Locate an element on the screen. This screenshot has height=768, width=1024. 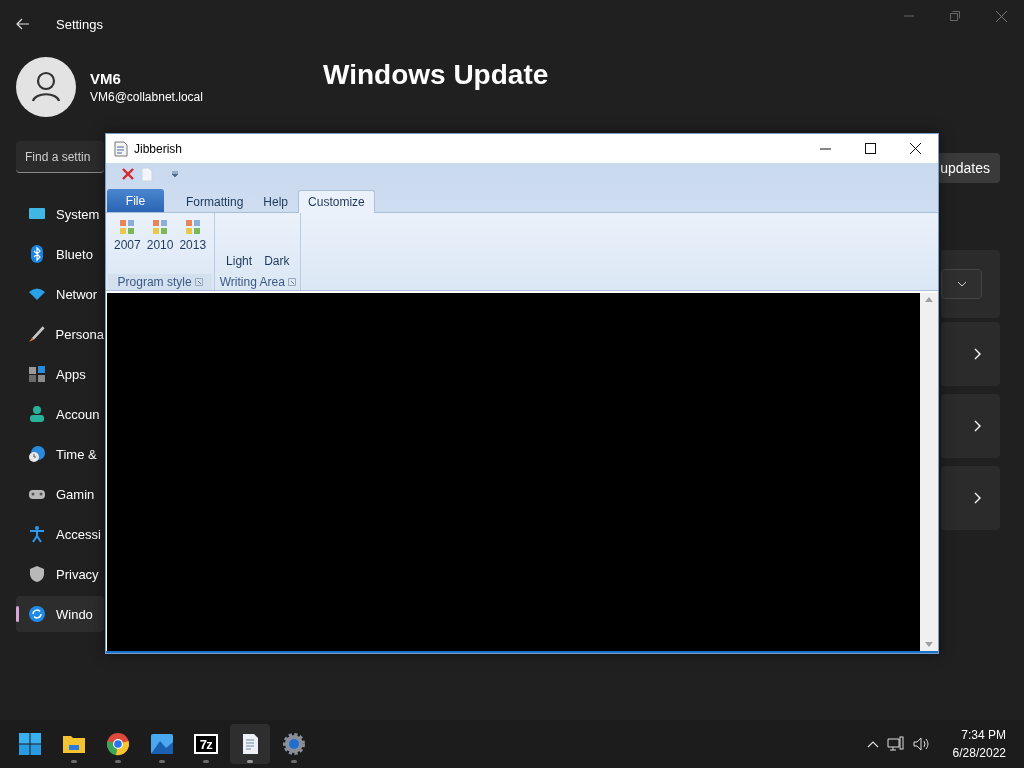
photos-icon is located at coordinates (162, 744).